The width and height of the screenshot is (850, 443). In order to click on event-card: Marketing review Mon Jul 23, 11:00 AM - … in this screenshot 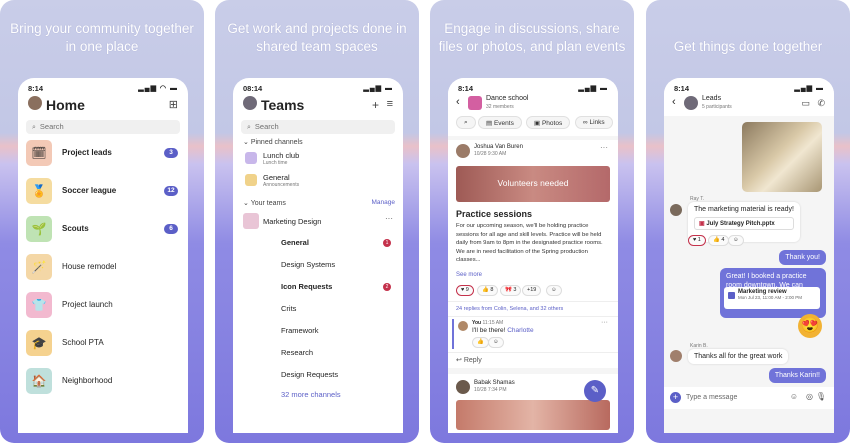, I will do `click(772, 298)`.